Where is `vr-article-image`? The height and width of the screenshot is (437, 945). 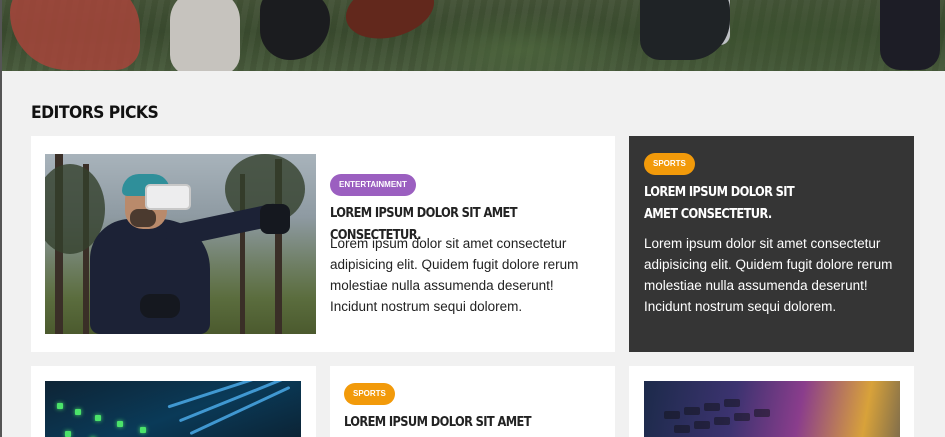
vr-article-image is located at coordinates (180, 244).